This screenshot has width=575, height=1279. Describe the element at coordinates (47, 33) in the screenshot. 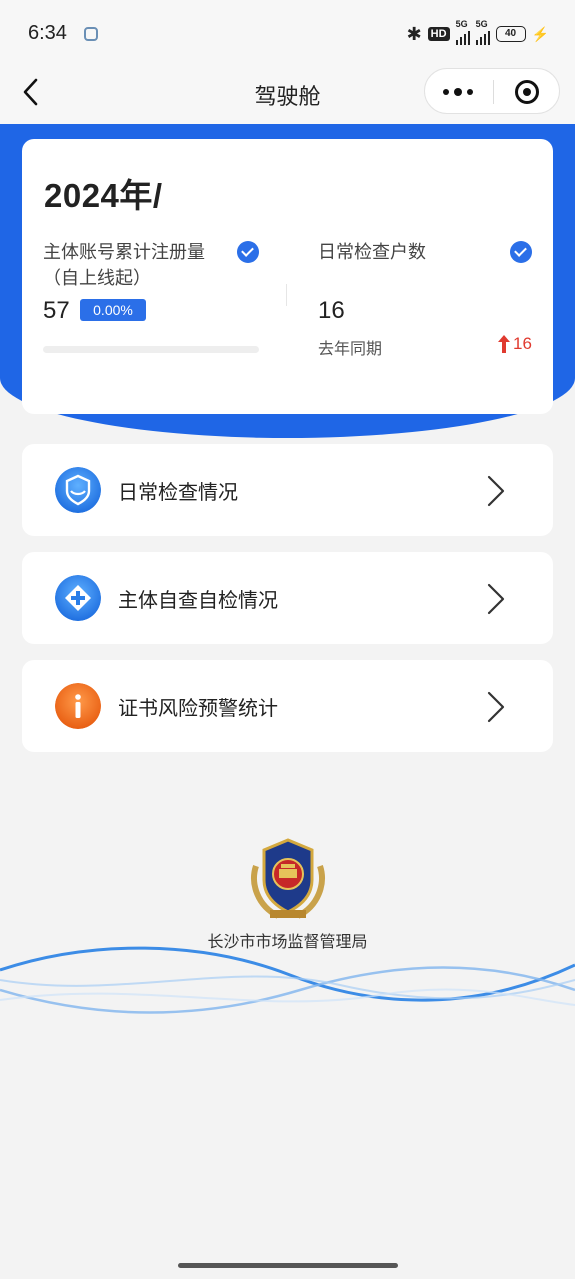

I see `status-time: 6:34` at that location.